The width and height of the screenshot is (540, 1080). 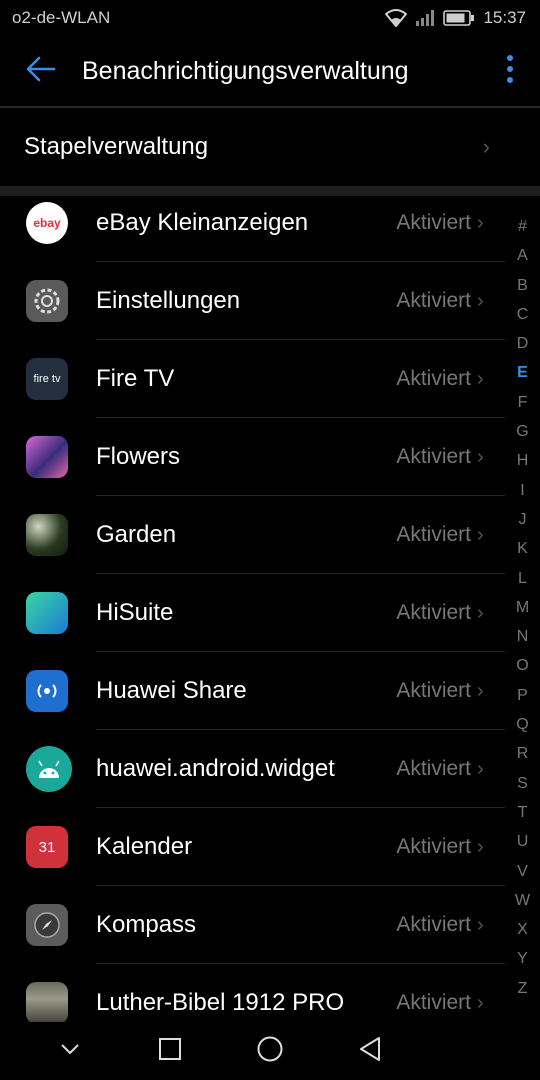 I want to click on back-nav-button, so click(x=370, y=1051).